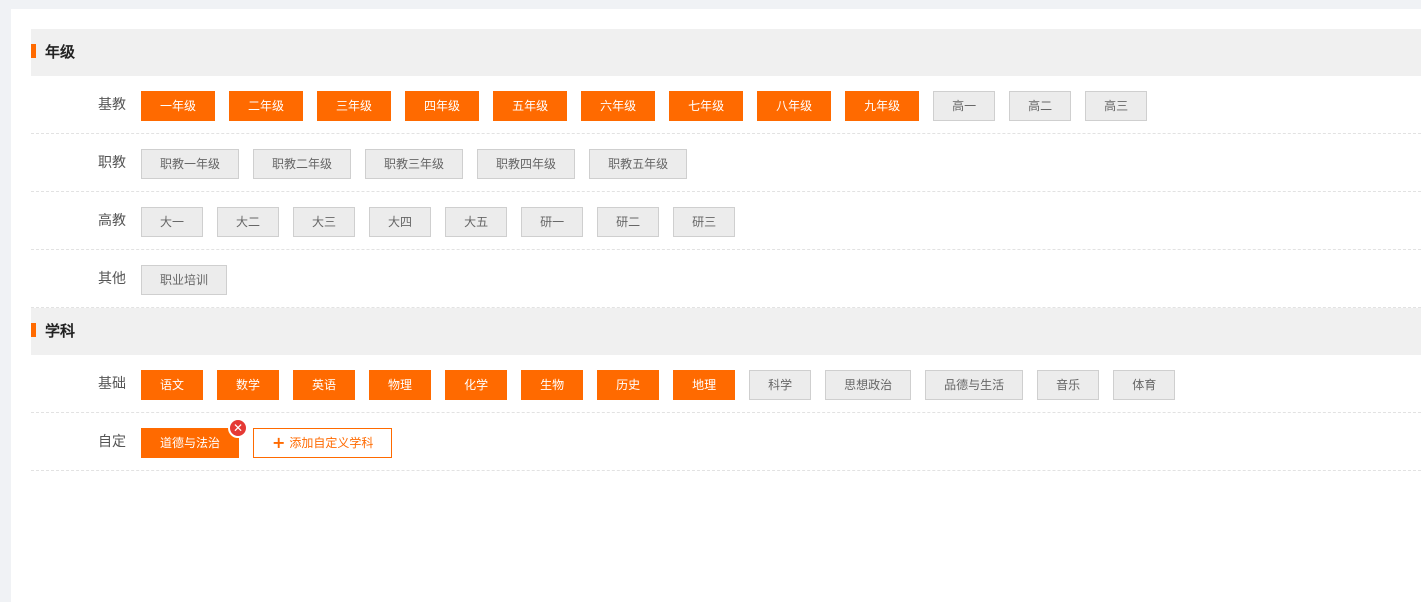  I want to click on option-chip: 一年级, so click(178, 106).